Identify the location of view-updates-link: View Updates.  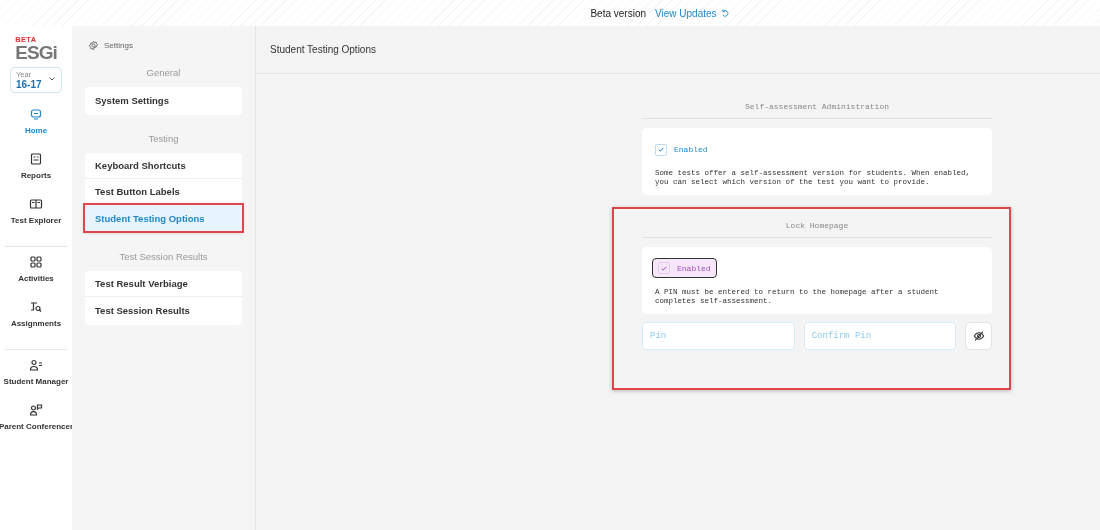
(692, 13).